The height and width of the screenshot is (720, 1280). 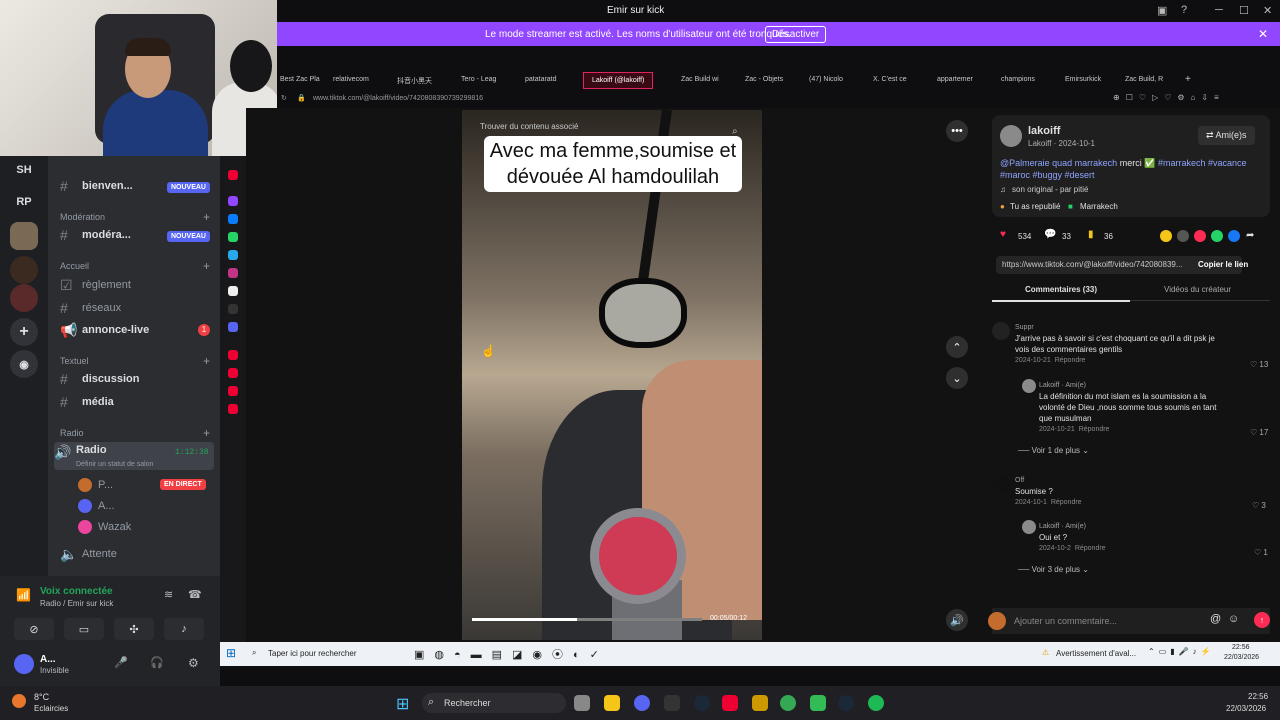 I want to click on chevron-up-icon: ⌃, so click(x=957, y=347).